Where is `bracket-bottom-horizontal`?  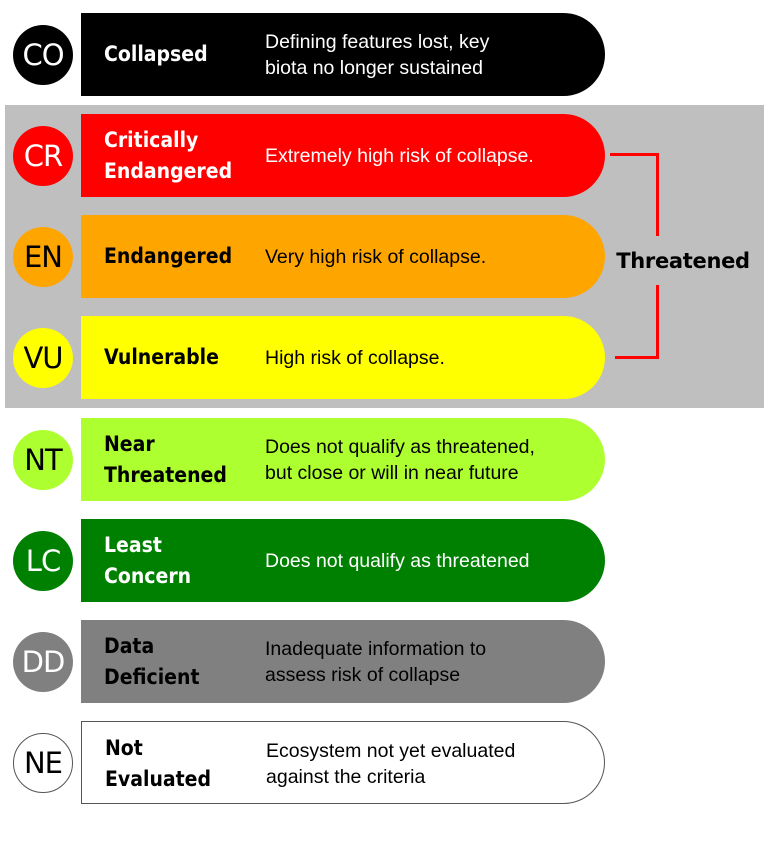 bracket-bottom-horizontal is located at coordinates (637, 357).